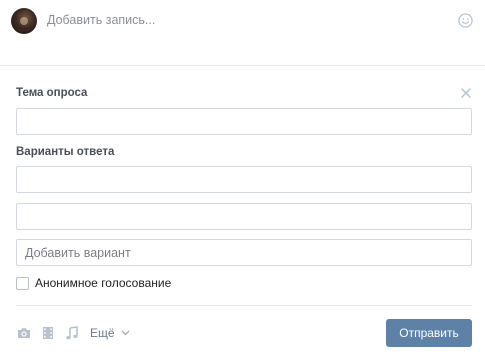 The height and width of the screenshot is (362, 485). Describe the element at coordinates (429, 333) in the screenshot. I see `submit-button: Отправить` at that location.